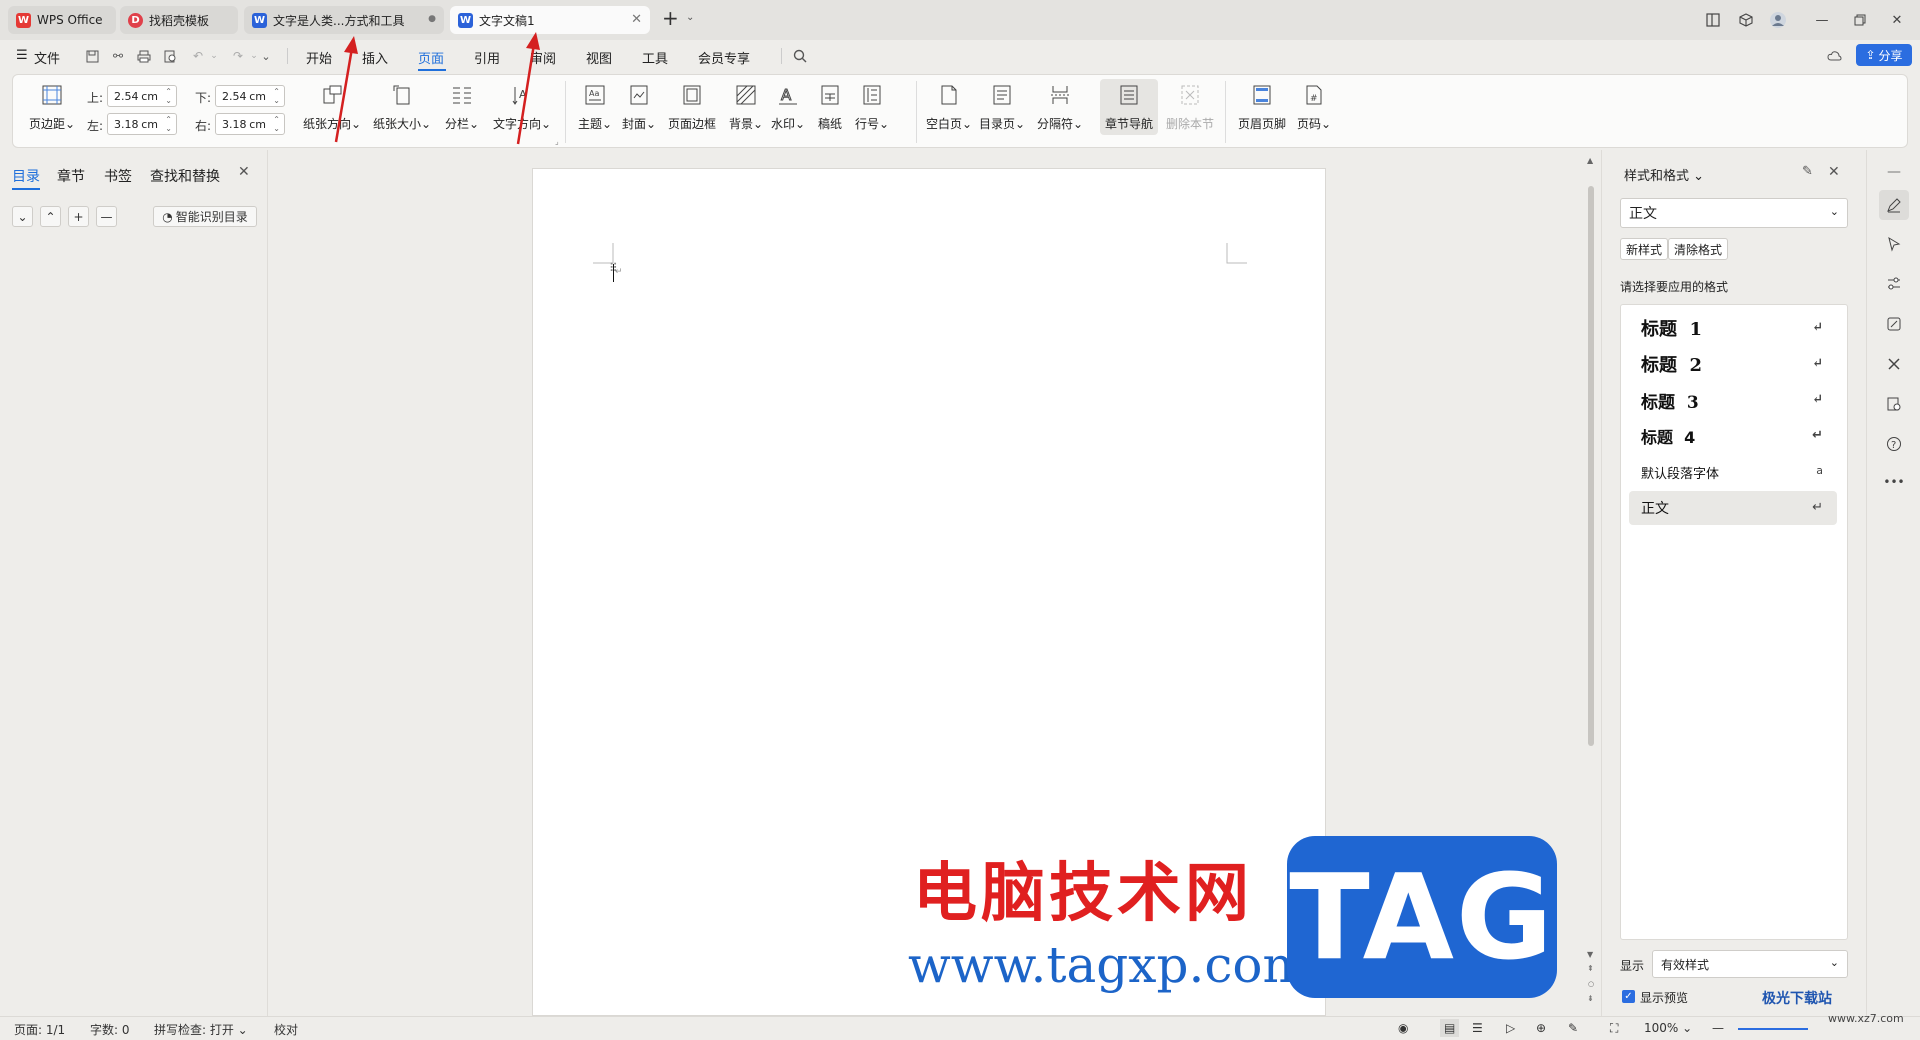 Image resolution: width=1920 pixels, height=1040 pixels. What do you see at coordinates (1822, 20) in the screenshot?
I see `minimize-icon: —` at bounding box center [1822, 20].